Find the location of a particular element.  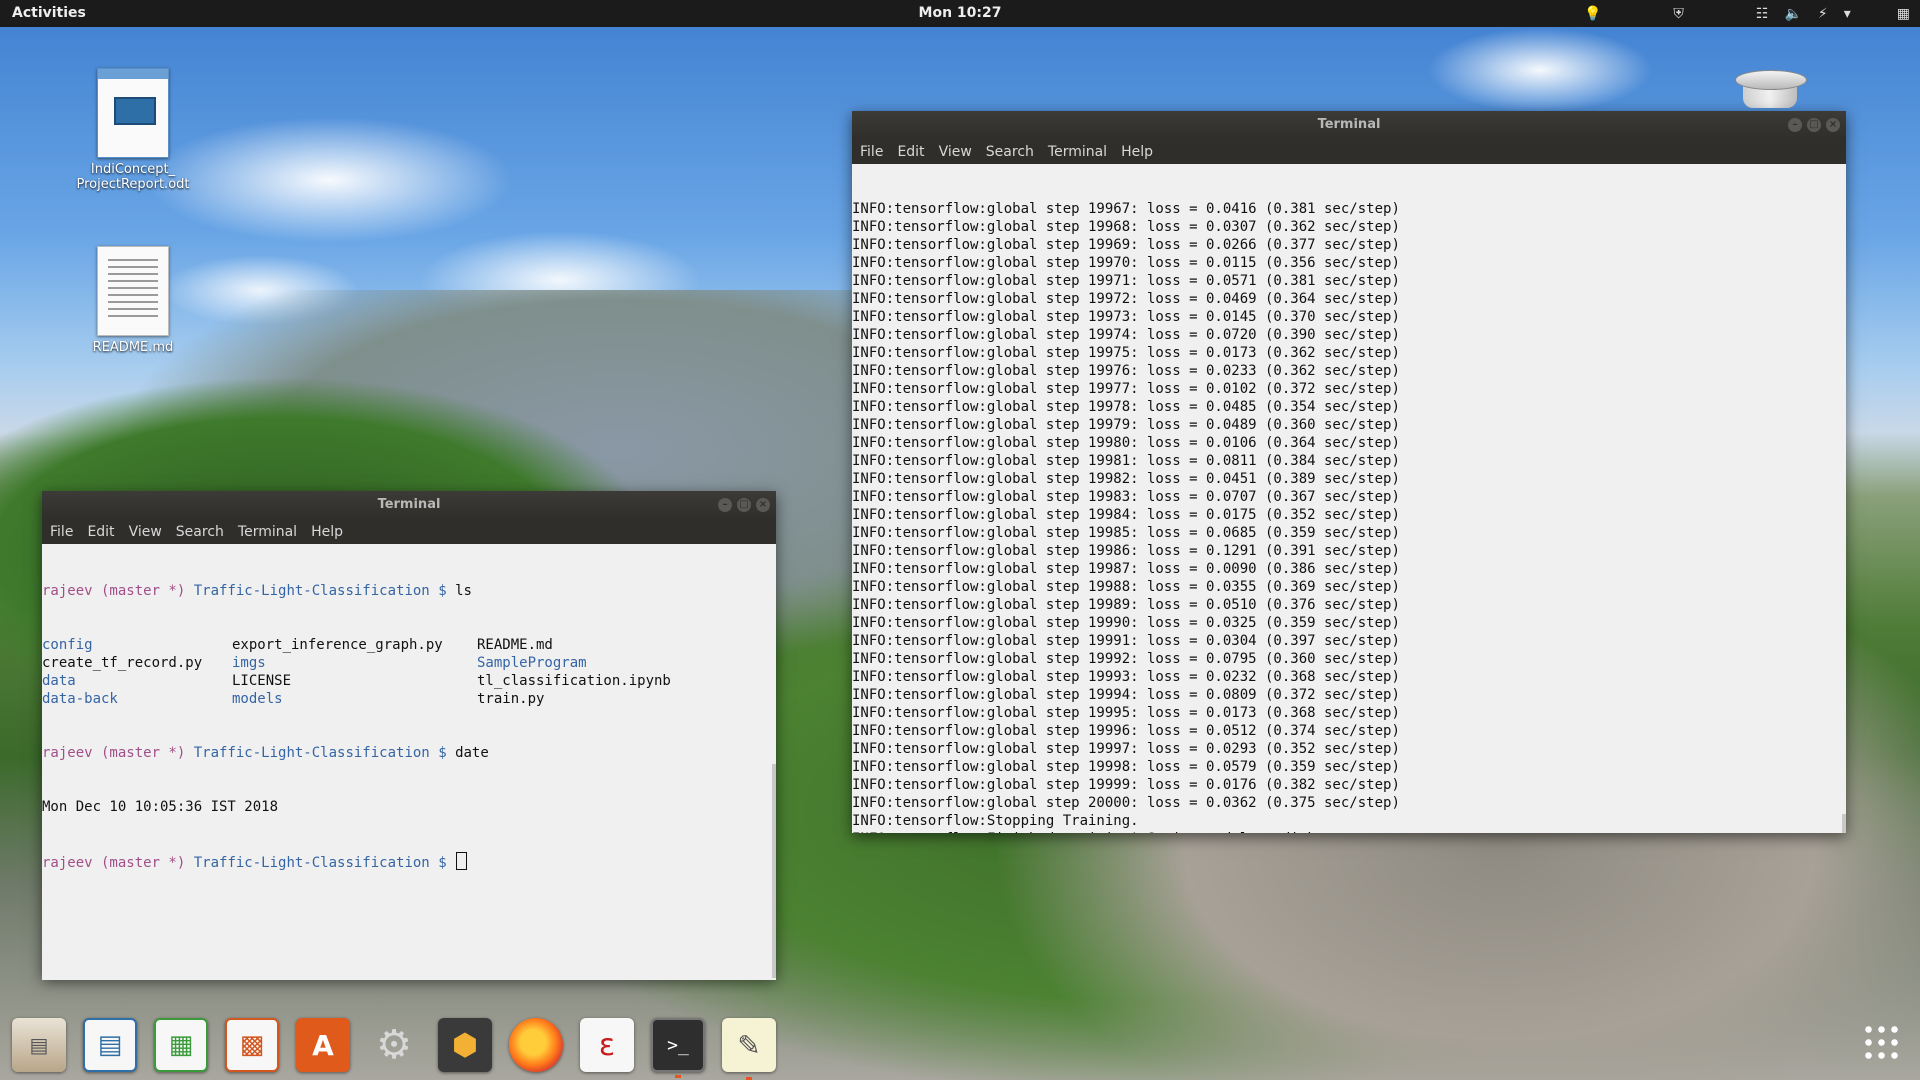

text-document-icon is located at coordinates (133, 291).